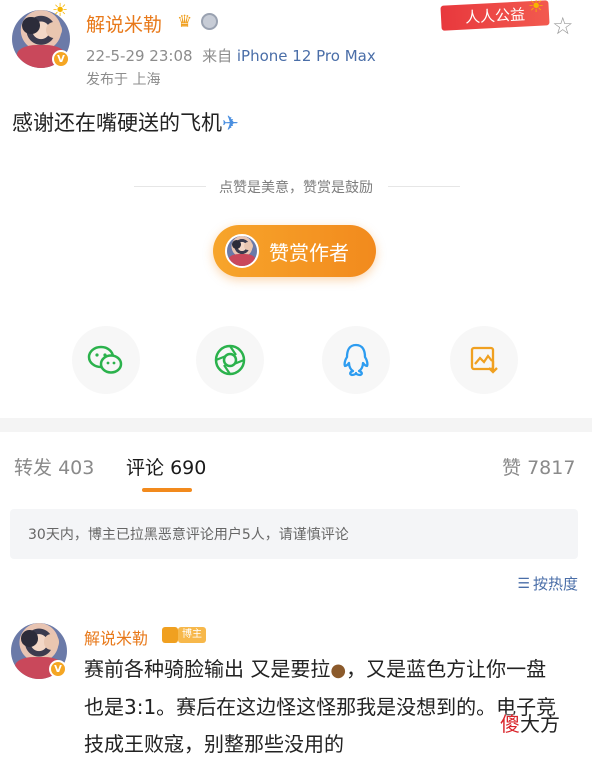  Describe the element at coordinates (523, 583) in the screenshot. I see `sort-icon: ☰` at that location.